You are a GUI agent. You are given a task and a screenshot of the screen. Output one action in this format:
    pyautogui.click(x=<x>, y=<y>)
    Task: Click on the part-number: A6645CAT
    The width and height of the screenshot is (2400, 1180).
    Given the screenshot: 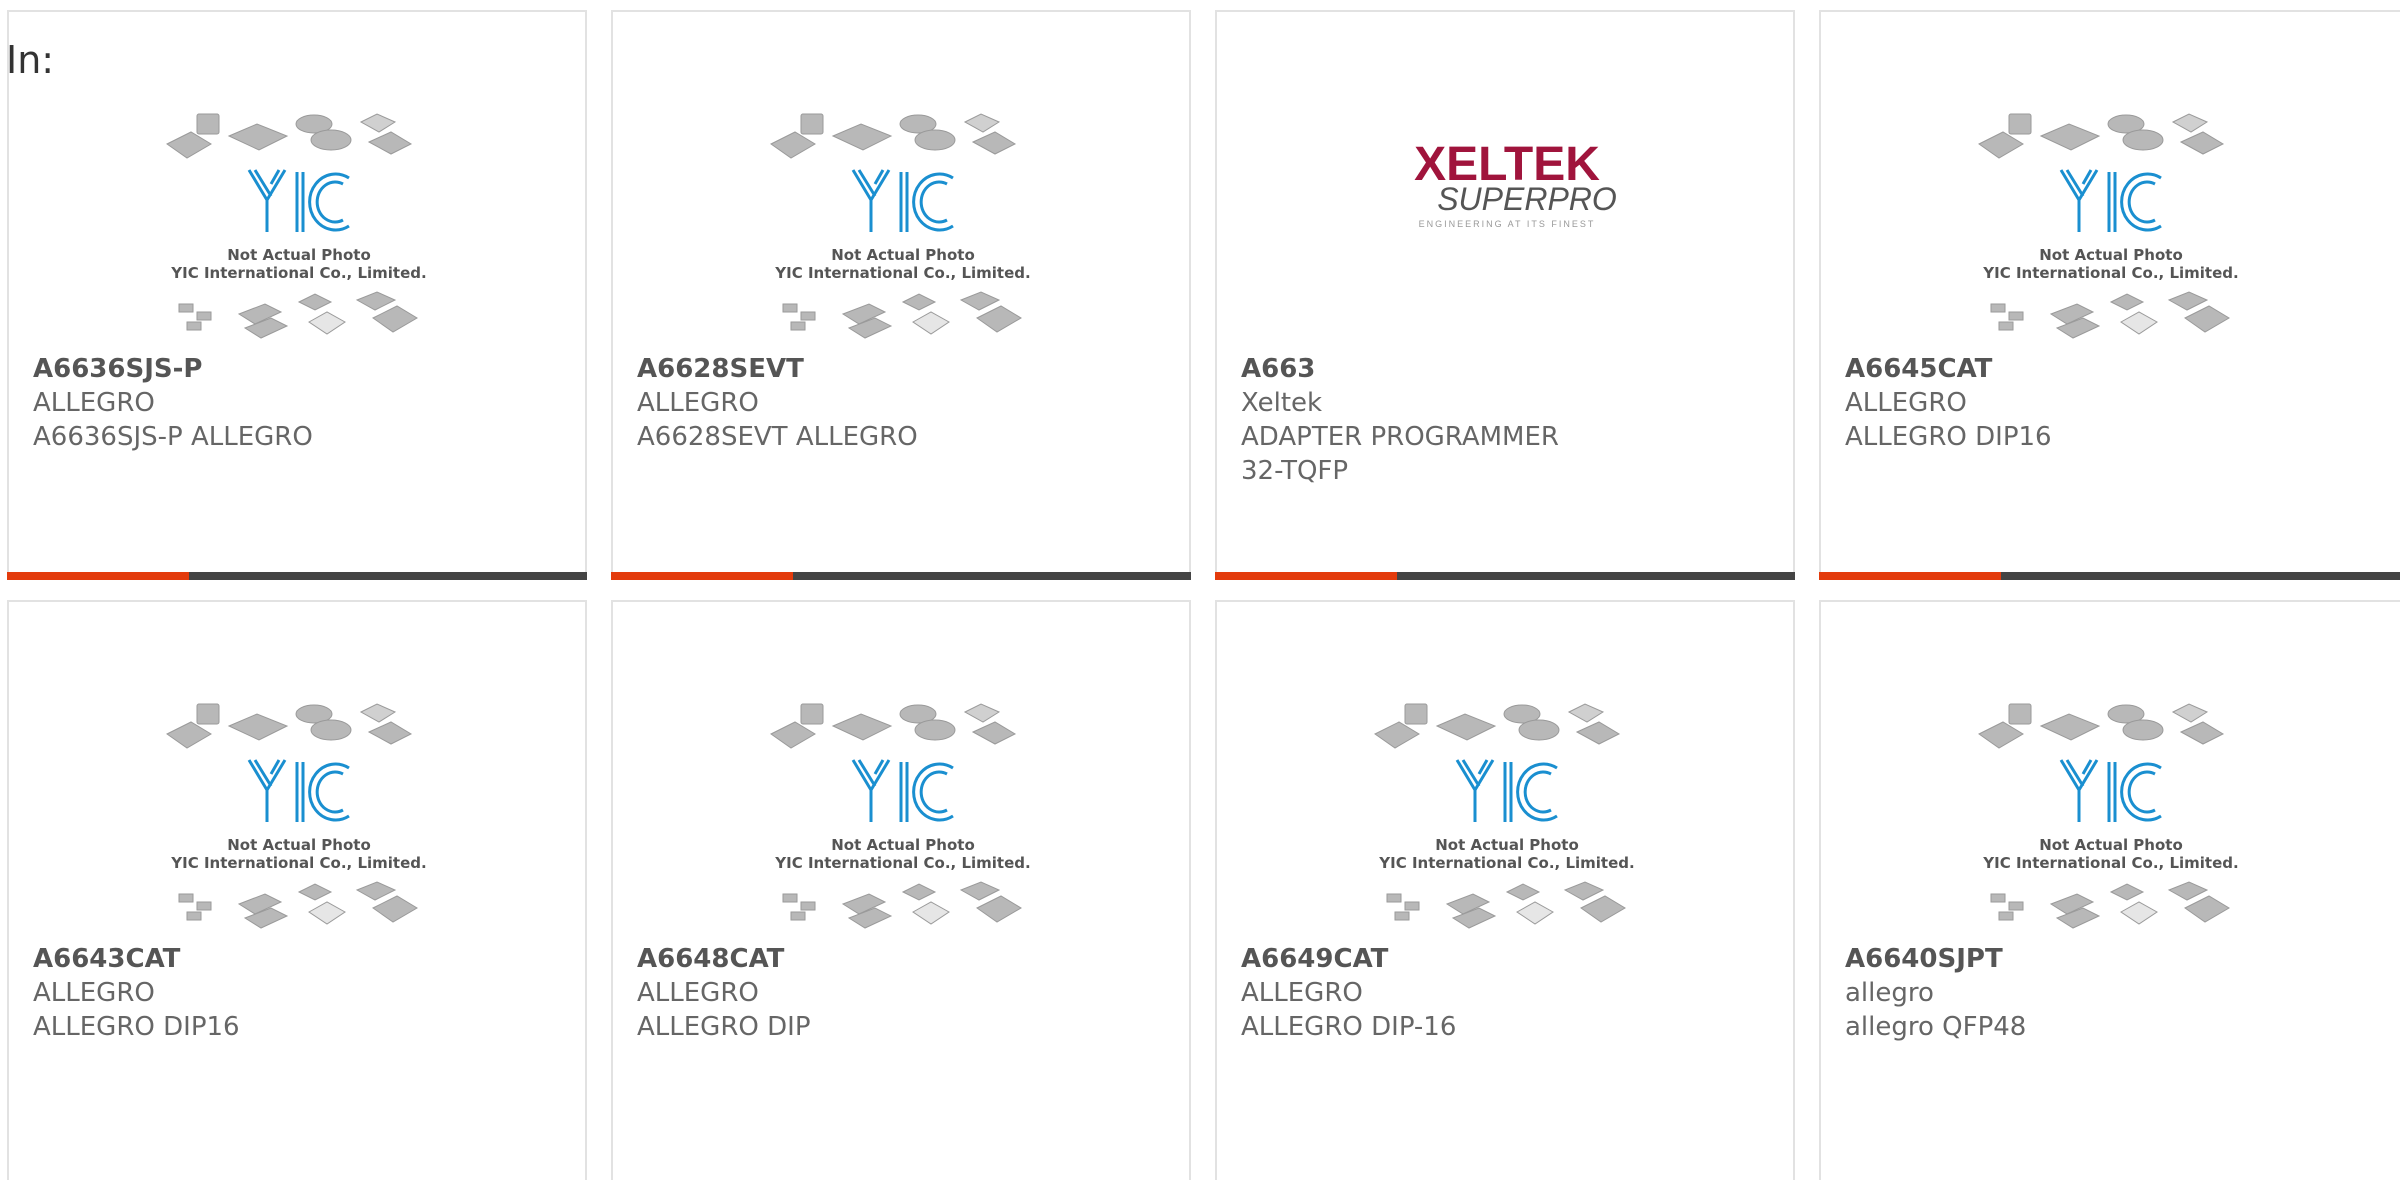 What is the action you would take?
    pyautogui.click(x=2027, y=369)
    